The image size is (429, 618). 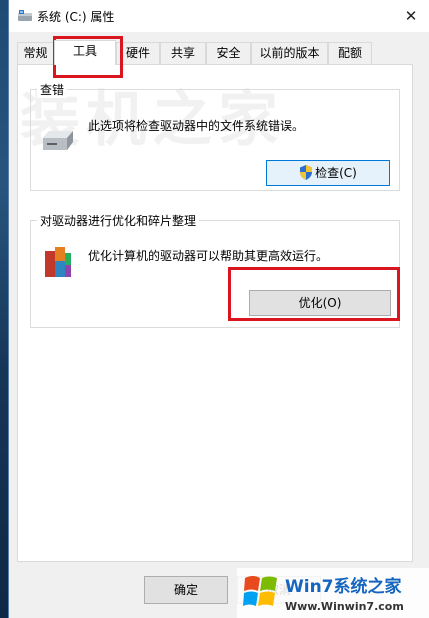 I want to click on tab-tools: 工具, so click(x=85, y=52).